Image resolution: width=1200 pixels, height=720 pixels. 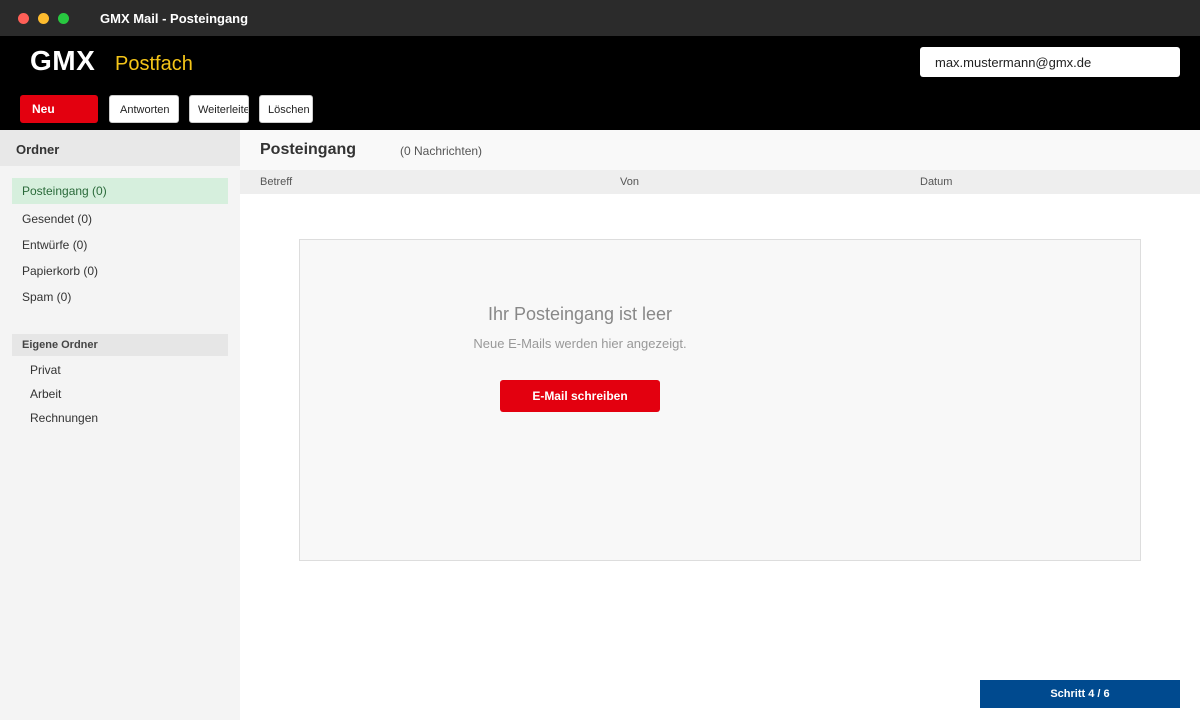 I want to click on sidebar-heading: Ordner, so click(x=120, y=148).